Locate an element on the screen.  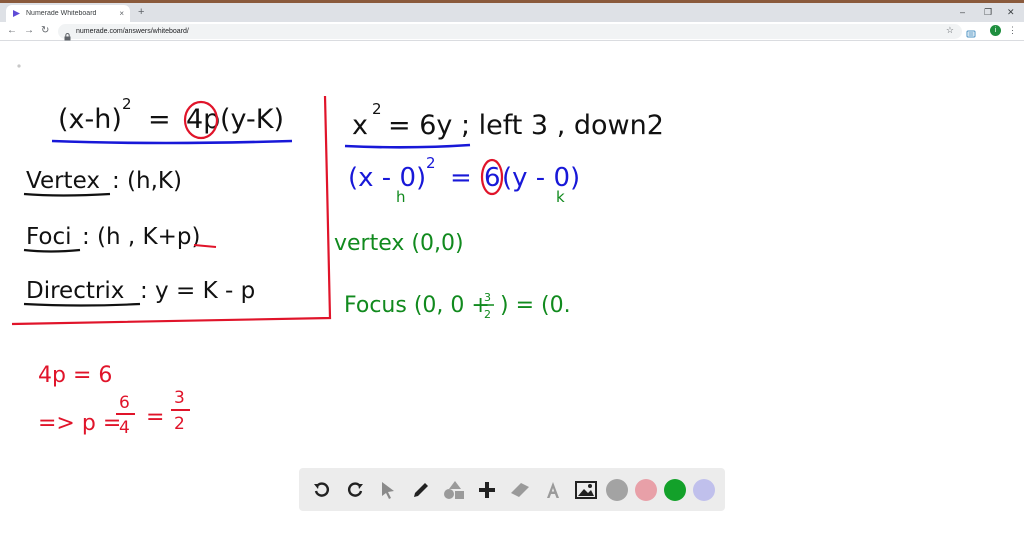
tab-close-icon: × is located at coordinates (121, 13).